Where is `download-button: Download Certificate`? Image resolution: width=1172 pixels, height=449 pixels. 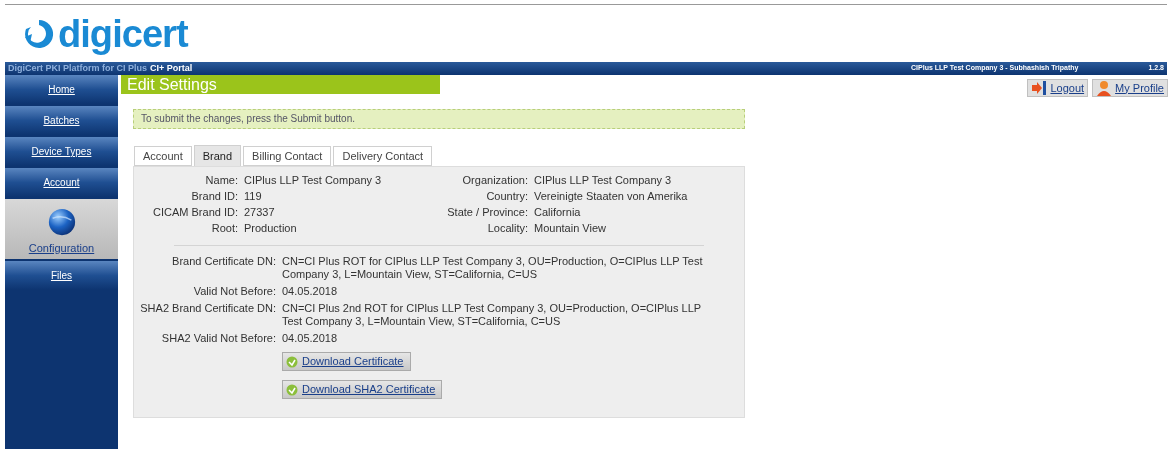 download-button: Download Certificate is located at coordinates (346, 361).